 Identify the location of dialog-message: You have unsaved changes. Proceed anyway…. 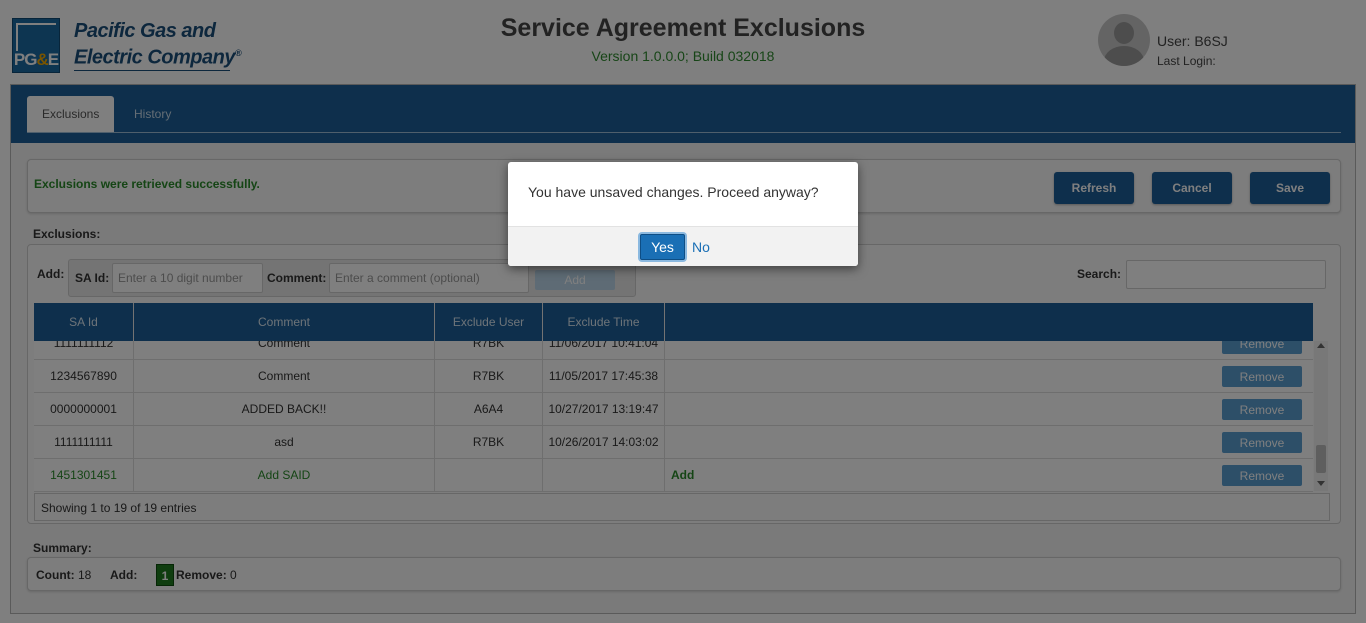
(673, 192).